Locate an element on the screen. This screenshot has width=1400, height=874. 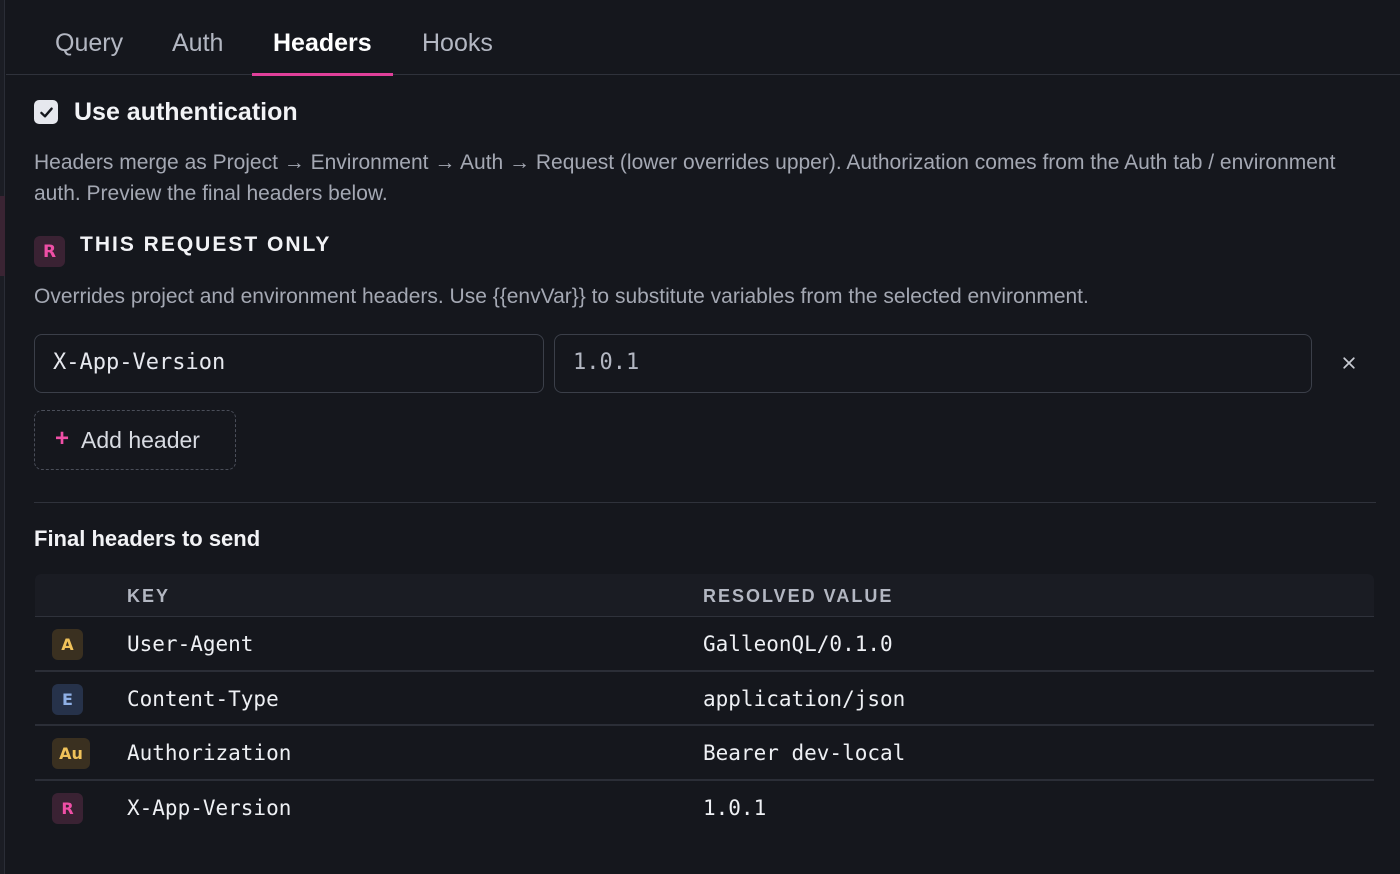
tab-query: Query is located at coordinates (89, 37).